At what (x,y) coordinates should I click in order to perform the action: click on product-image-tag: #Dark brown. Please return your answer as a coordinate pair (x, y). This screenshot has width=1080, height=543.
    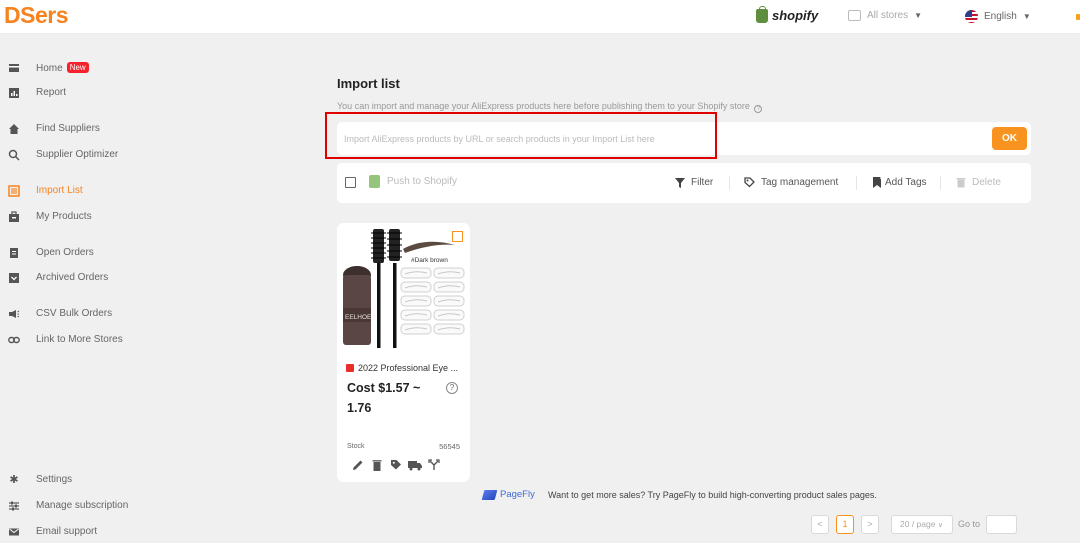
    Looking at the image, I should click on (429, 260).